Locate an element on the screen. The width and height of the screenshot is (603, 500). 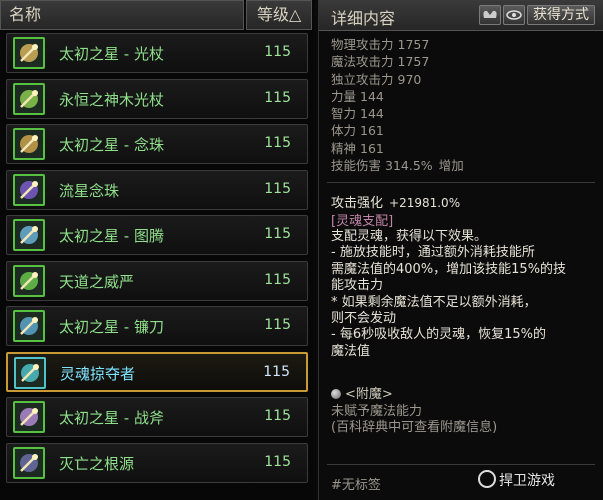
item-name: 太初之星 - 光杖 is located at coordinates (111, 54).